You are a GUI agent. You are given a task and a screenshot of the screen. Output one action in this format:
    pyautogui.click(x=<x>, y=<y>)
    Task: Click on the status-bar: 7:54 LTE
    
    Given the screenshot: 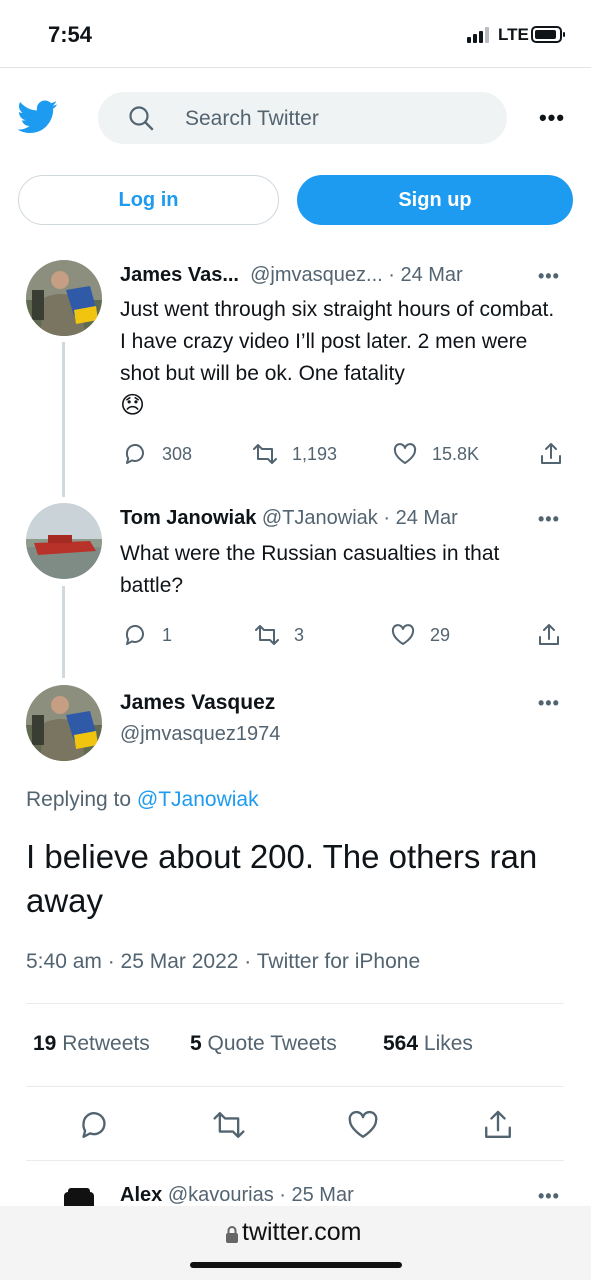 What is the action you would take?
    pyautogui.click(x=295, y=33)
    